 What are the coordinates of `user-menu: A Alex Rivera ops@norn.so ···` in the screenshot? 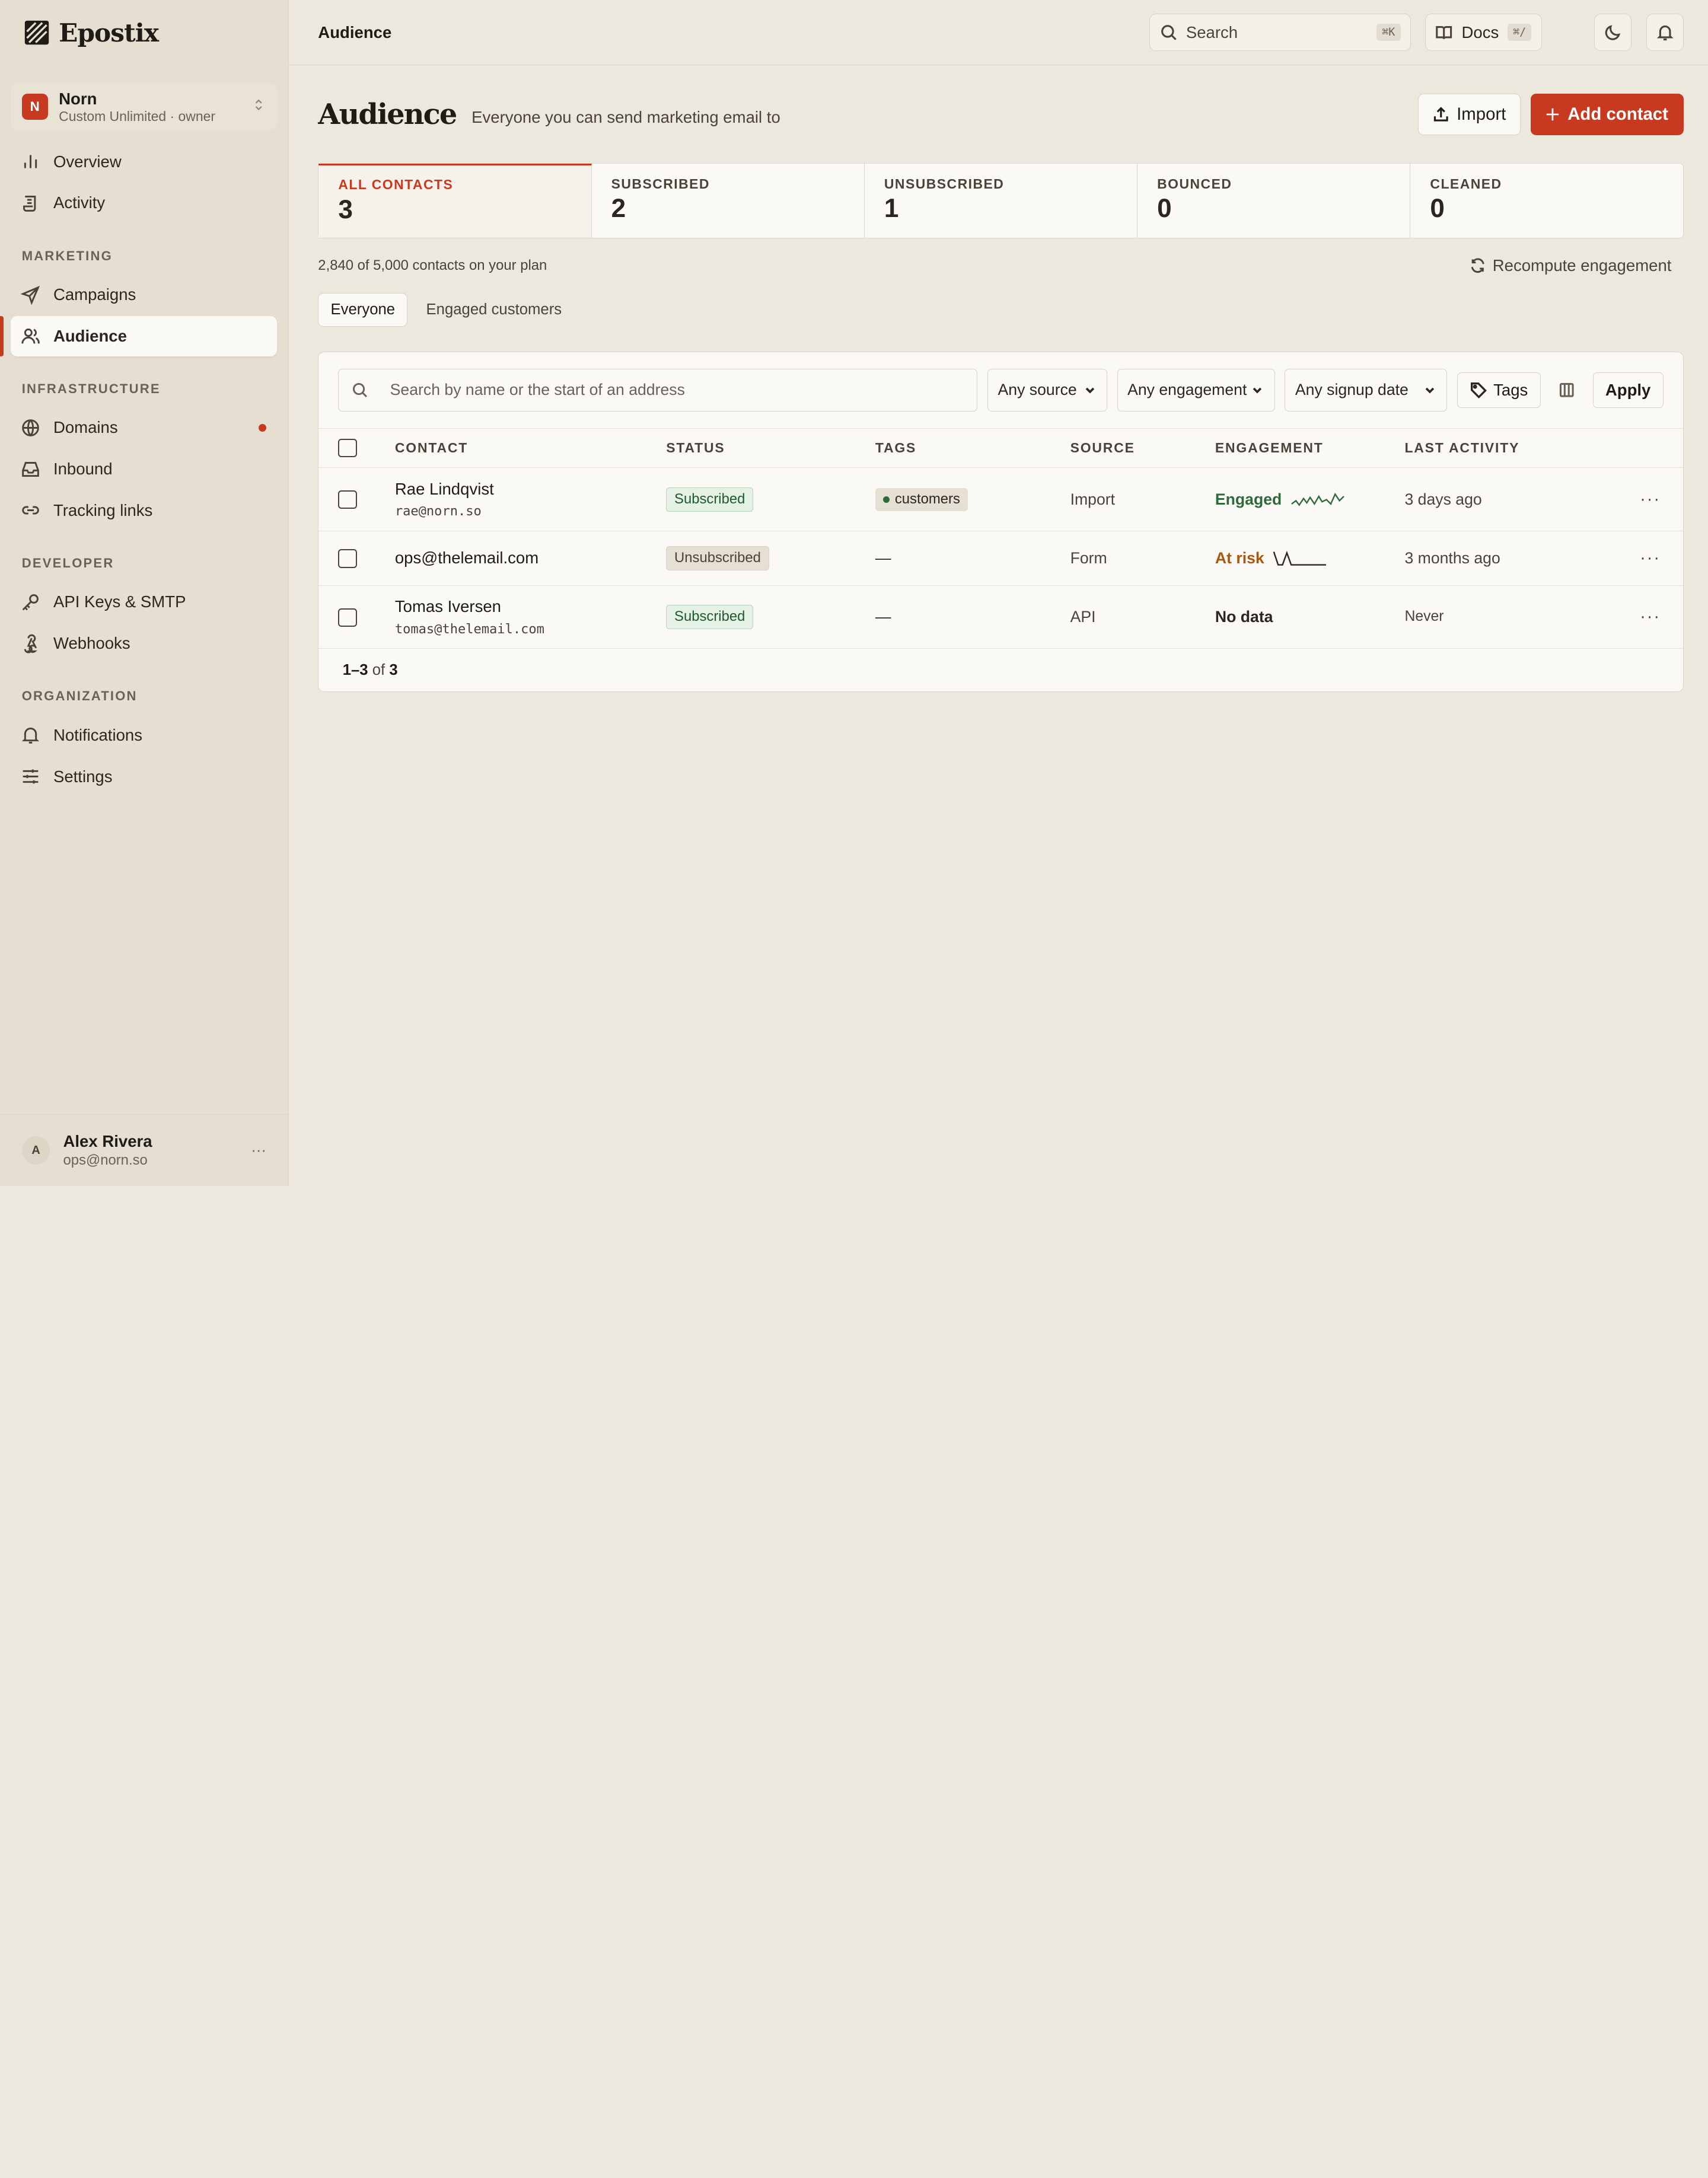 It's located at (144, 1150).